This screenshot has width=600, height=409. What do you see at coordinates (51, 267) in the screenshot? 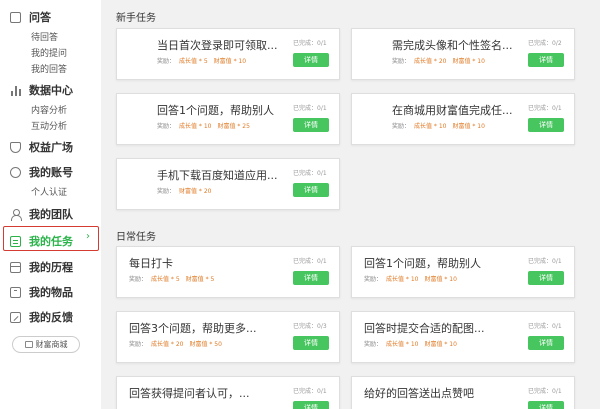
I see `sidebar-item-label: 我的历程` at bounding box center [51, 267].